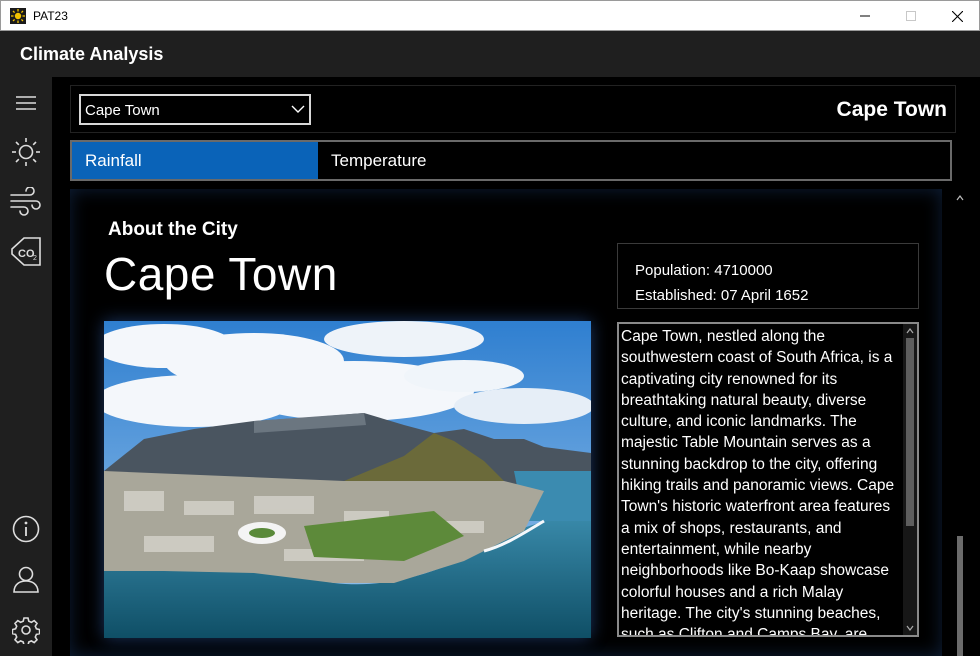 The height and width of the screenshot is (656, 980). I want to click on close-button, so click(957, 16).